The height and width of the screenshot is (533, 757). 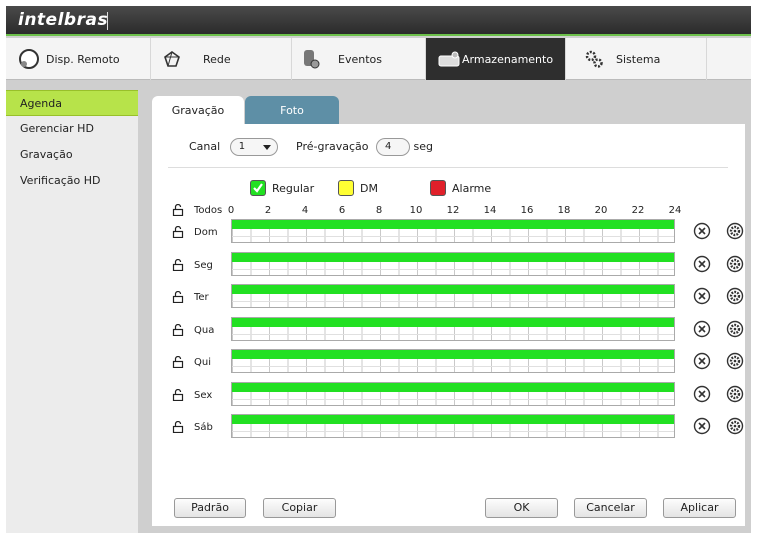 I want to click on hour-label: 24, so click(x=675, y=210).